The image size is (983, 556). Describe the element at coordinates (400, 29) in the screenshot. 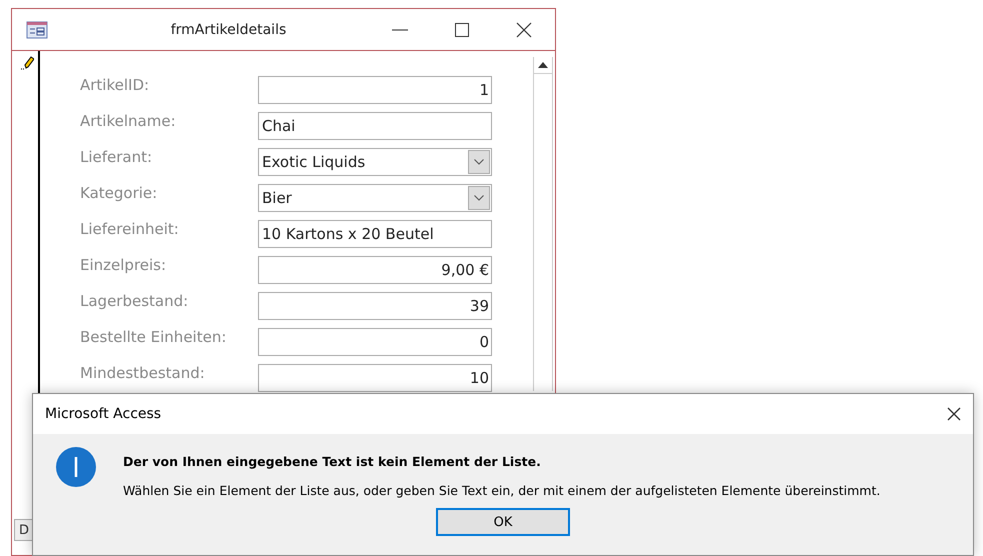

I see `minimize-icon` at that location.